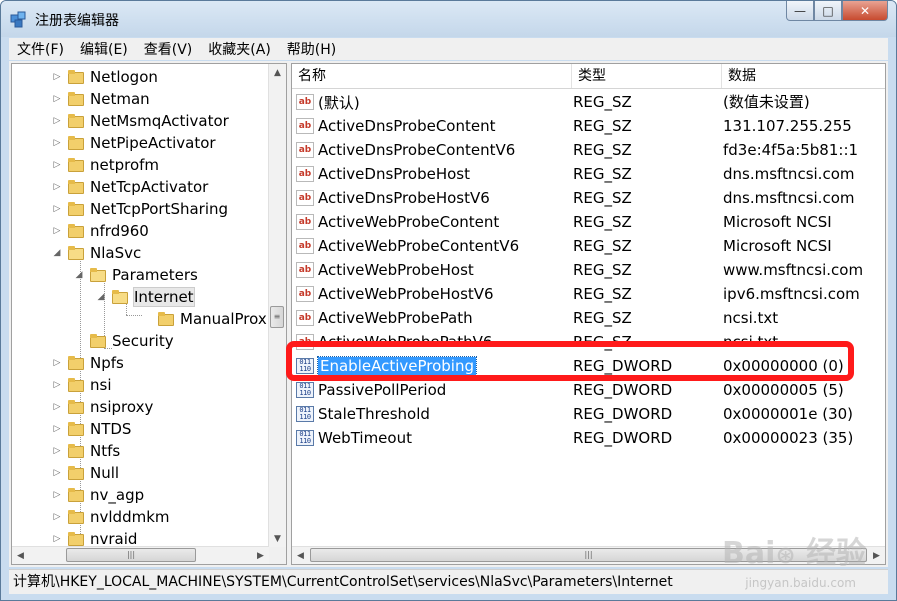 The width and height of the screenshot is (897, 601). What do you see at coordinates (136, 275) in the screenshot?
I see `tree-item-parameters: ◢ Parameters` at bounding box center [136, 275].